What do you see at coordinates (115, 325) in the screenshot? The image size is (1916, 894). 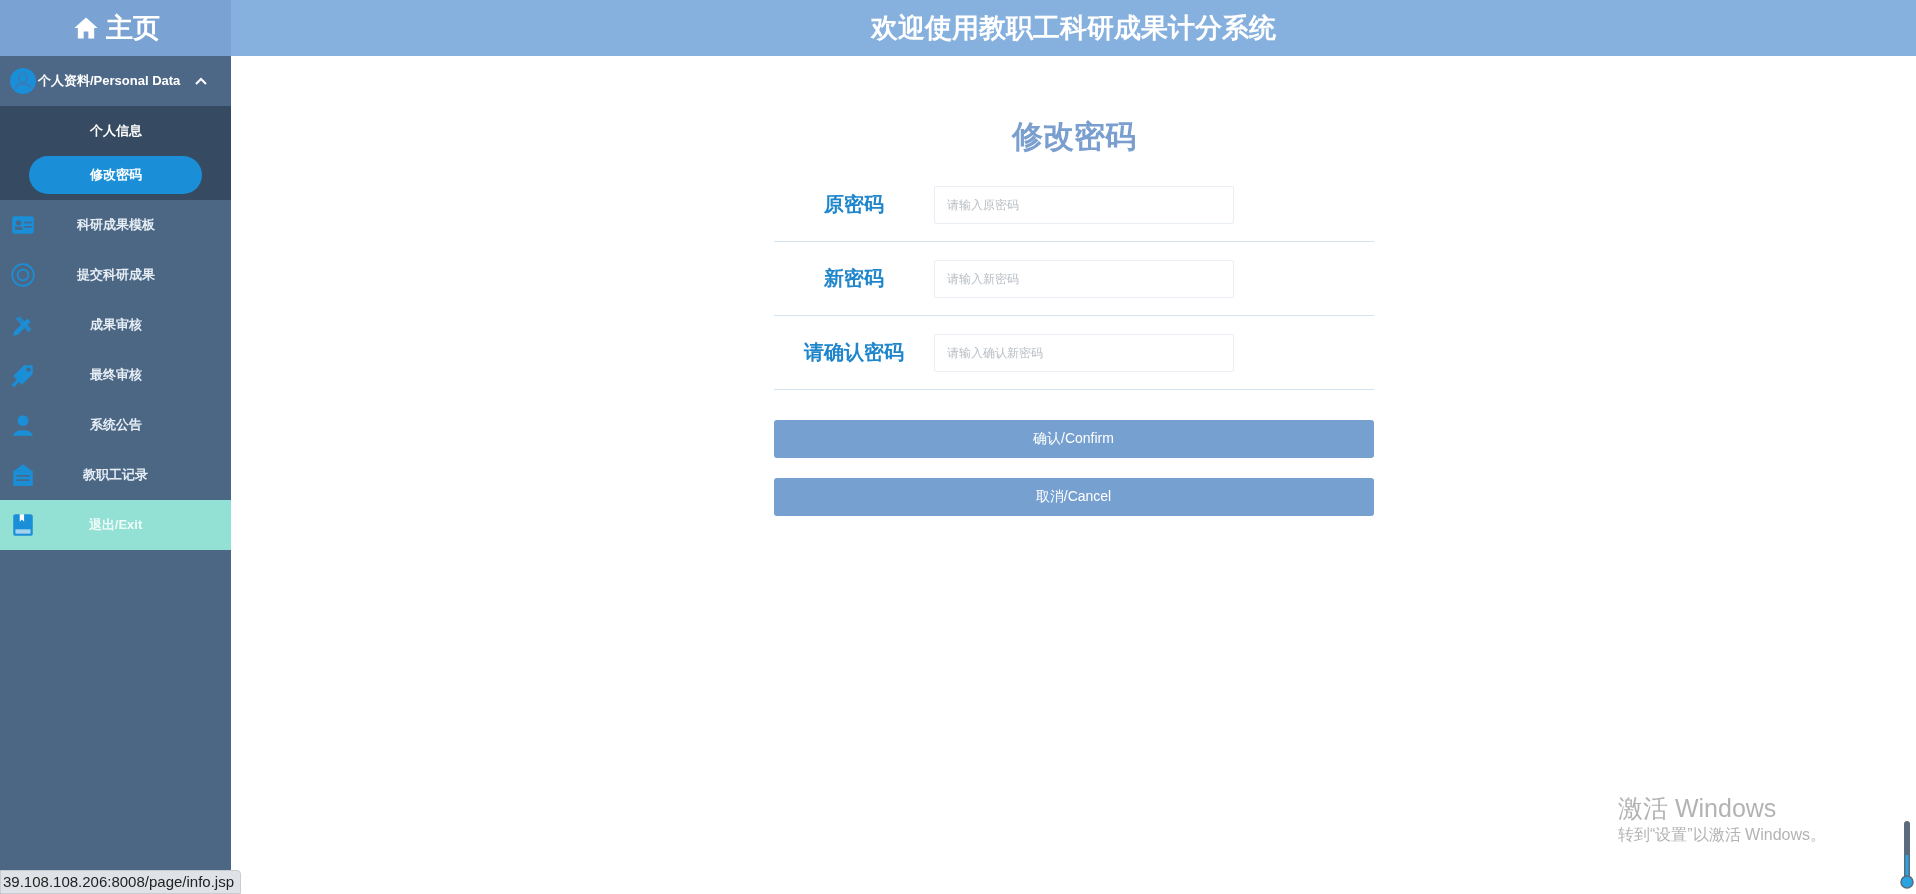 I see `sidebar-item: 成果审核` at bounding box center [115, 325].